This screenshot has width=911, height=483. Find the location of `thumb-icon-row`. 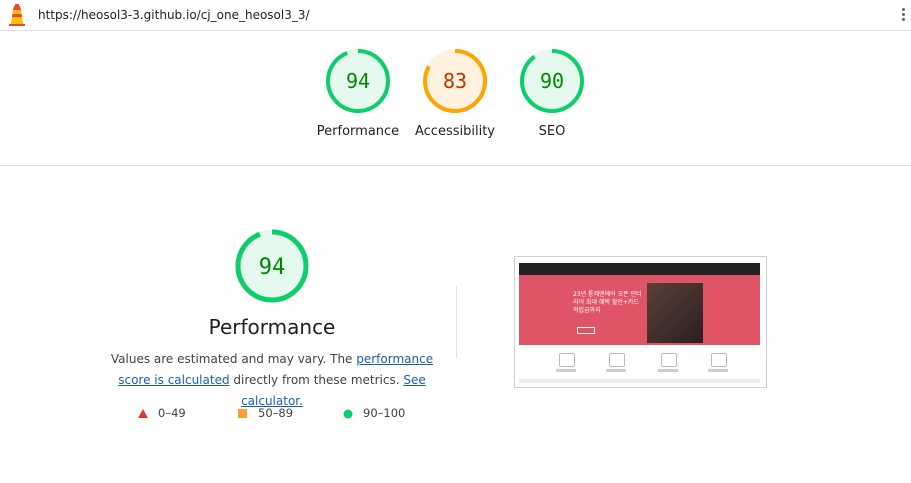

thumb-icon-row is located at coordinates (639, 366).